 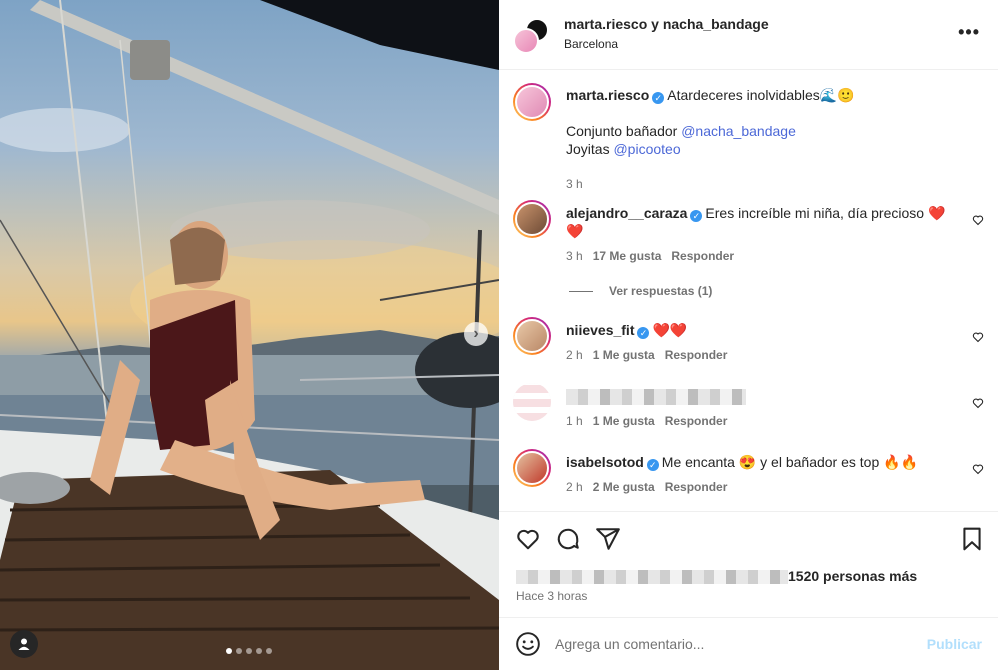 I want to click on comment-meta: 3 h 17 Me gusta Responder, so click(x=650, y=256).